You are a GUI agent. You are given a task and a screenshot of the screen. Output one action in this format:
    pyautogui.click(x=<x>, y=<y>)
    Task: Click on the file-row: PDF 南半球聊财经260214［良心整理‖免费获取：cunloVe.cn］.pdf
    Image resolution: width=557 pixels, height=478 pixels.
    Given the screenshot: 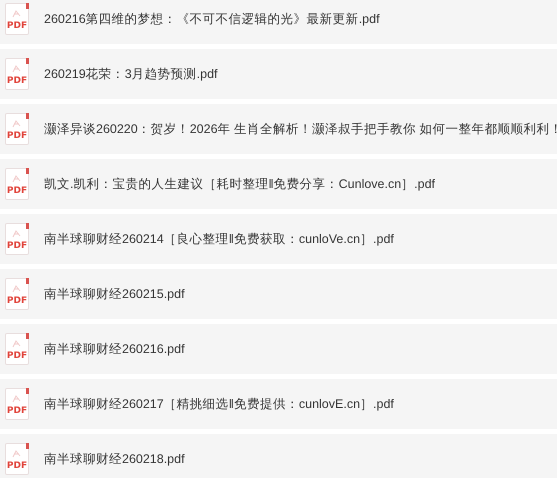 What is the action you would take?
    pyautogui.click(x=278, y=239)
    